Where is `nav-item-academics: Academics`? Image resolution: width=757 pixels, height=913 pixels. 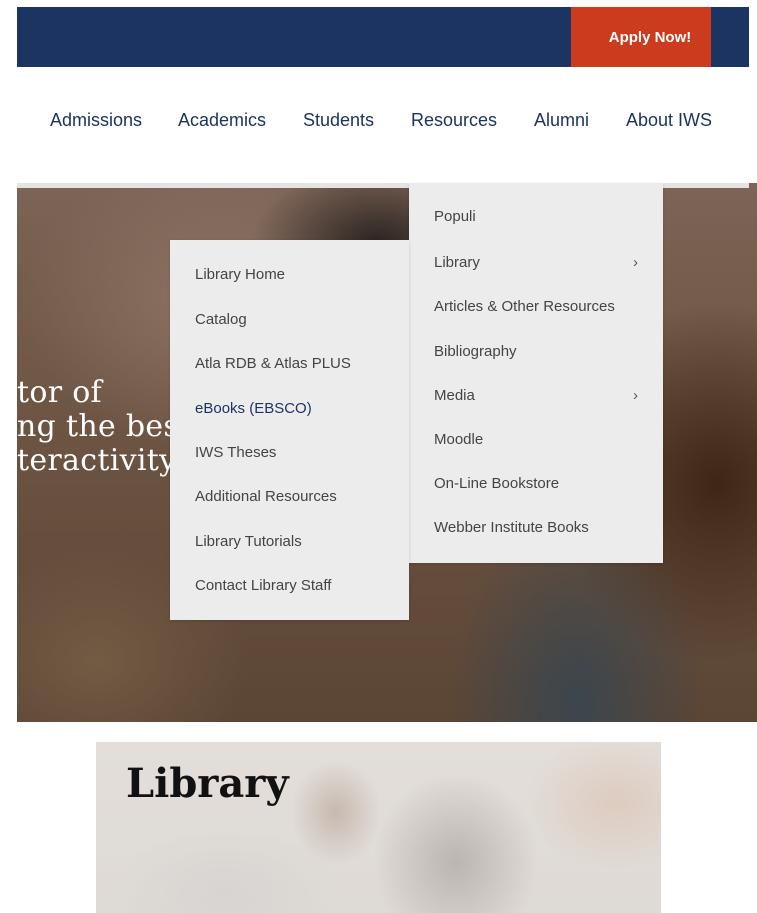 nav-item-academics: Academics is located at coordinates (222, 120).